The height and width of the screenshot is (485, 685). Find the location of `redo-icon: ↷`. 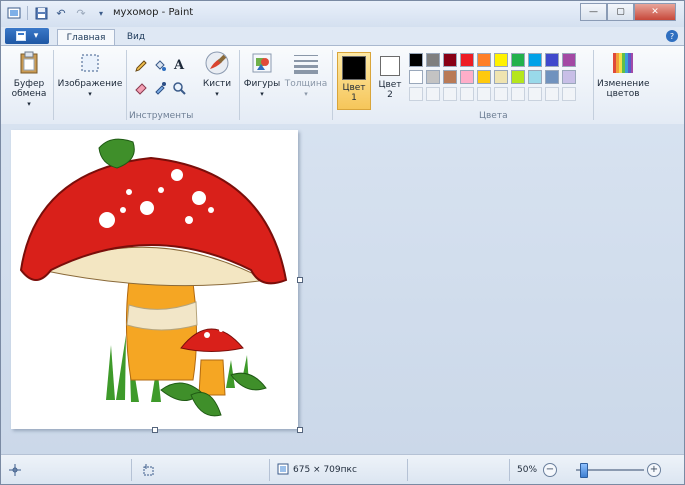

redo-icon: ↷ is located at coordinates (81, 13).